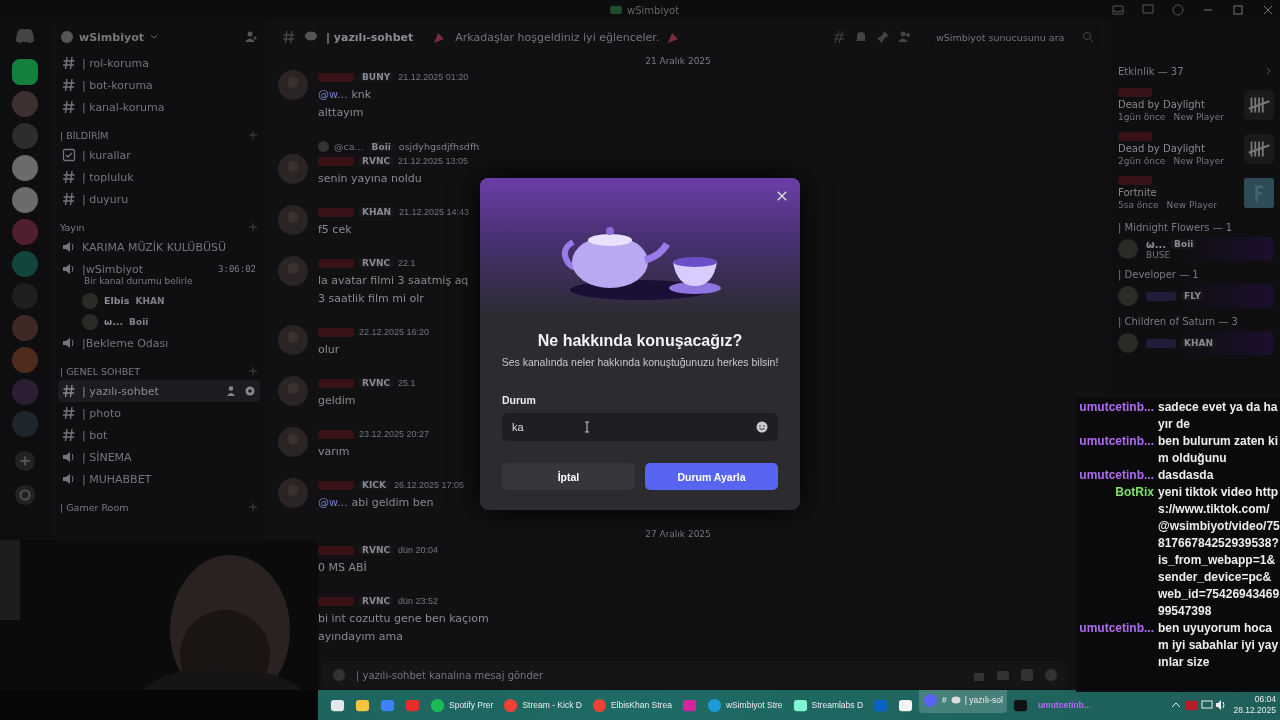 The width and height of the screenshot is (1280, 720). I want to click on discord-logo-icon, so click(25, 36).